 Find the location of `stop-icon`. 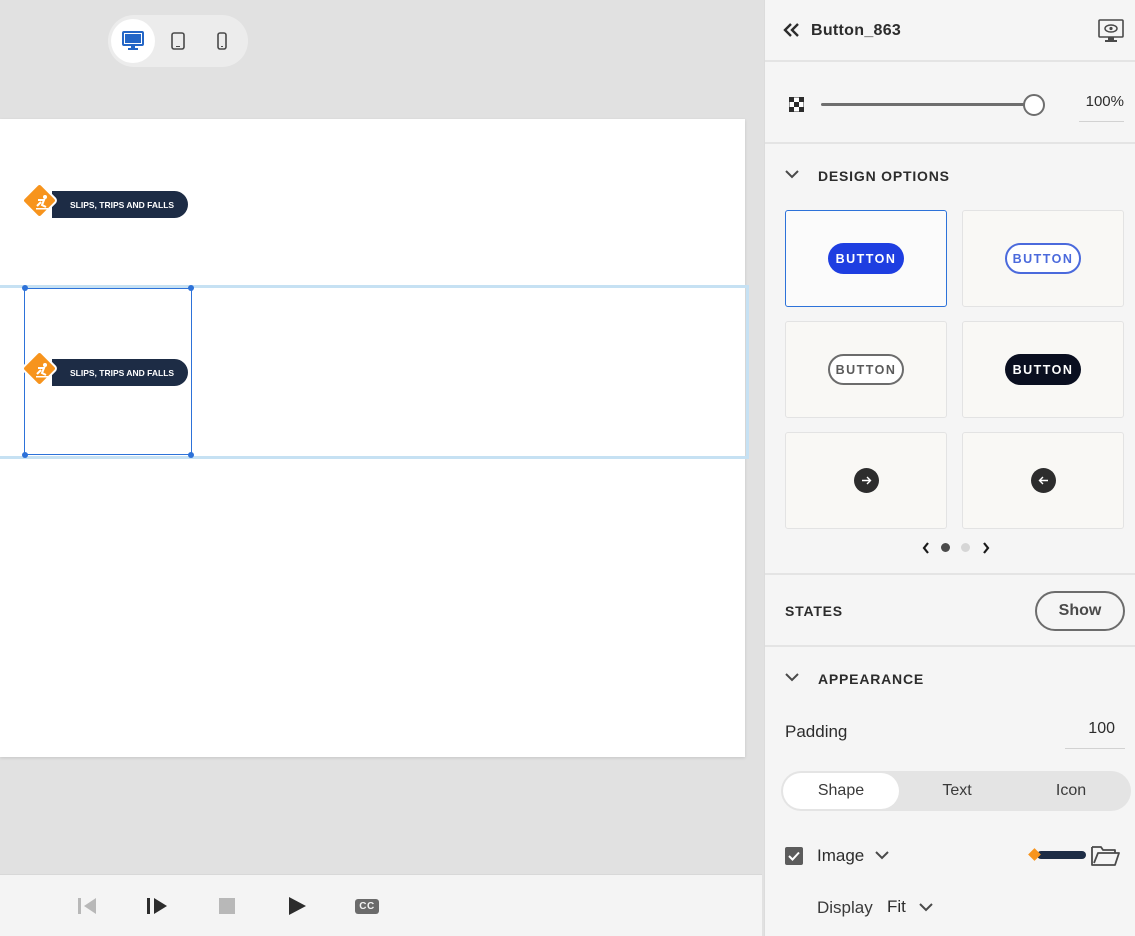

stop-icon is located at coordinates (227, 906).